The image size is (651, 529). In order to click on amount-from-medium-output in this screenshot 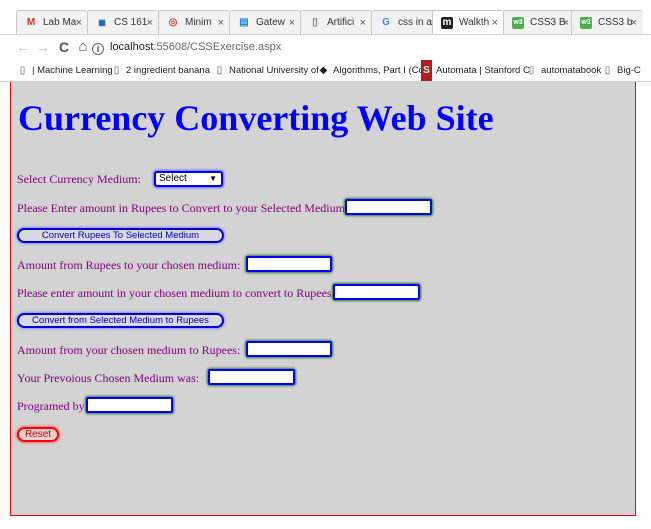, I will do `click(289, 349)`.